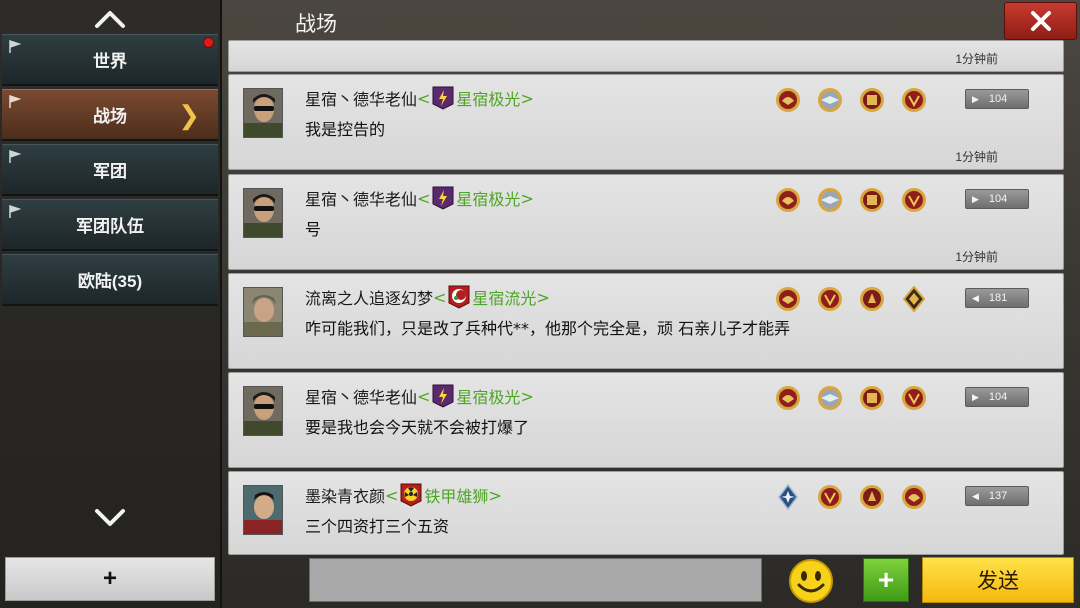  Describe the element at coordinates (504, 297) in the screenshot. I see `guild-name: 星宿流光` at that location.